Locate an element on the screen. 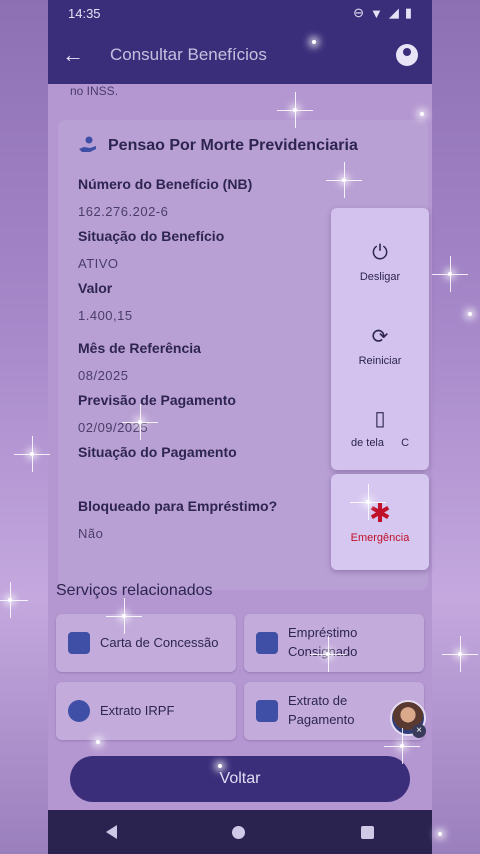 The width and height of the screenshot is (480, 854). power-off-label: Desligar is located at coordinates (380, 277).